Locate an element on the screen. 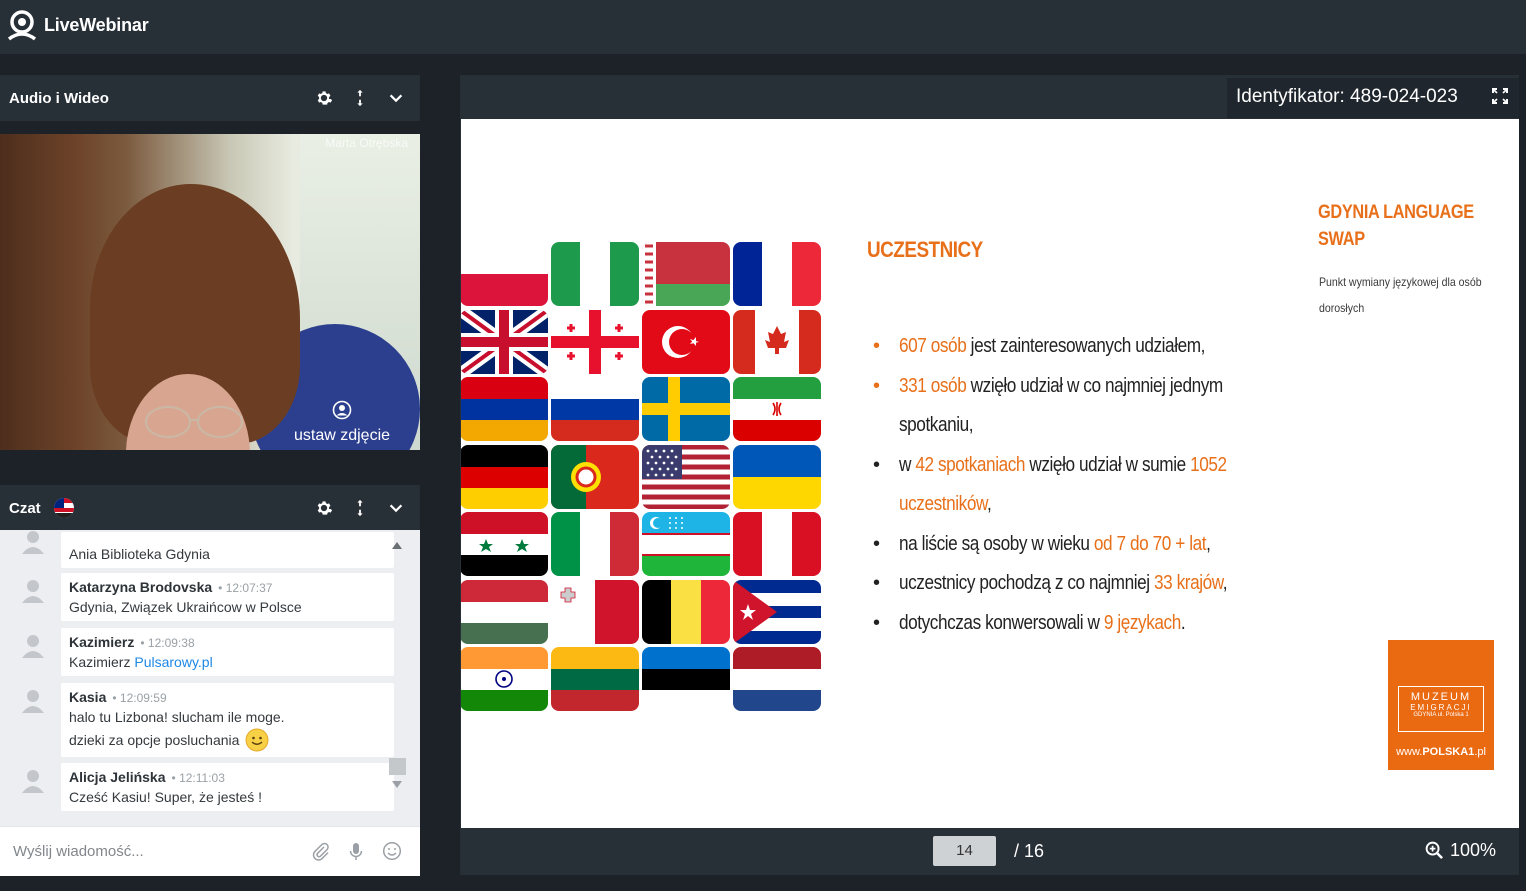 The width and height of the screenshot is (1526, 891). top-bar: LiveWebinar is located at coordinates (763, 27).